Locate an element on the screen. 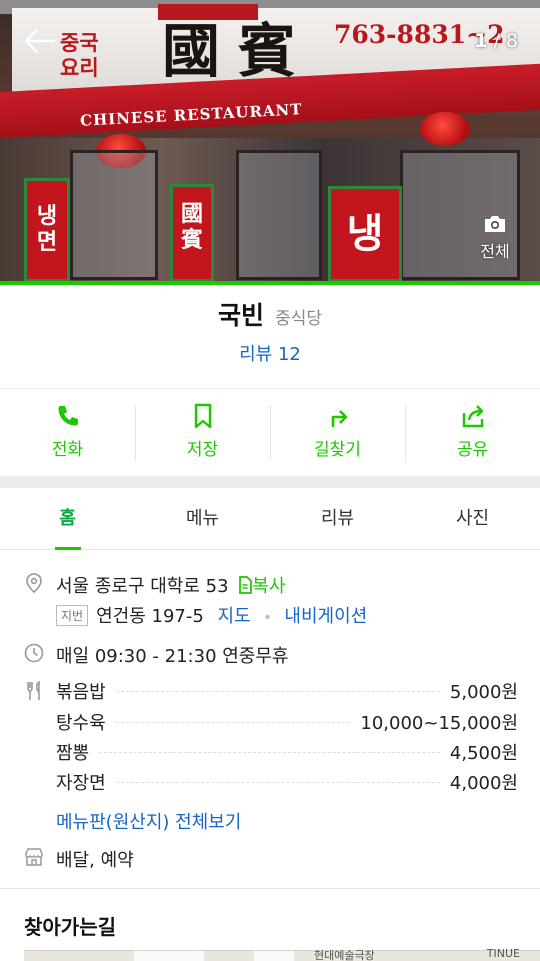 The image size is (540, 961). call-button: 전화 is located at coordinates (67, 432).